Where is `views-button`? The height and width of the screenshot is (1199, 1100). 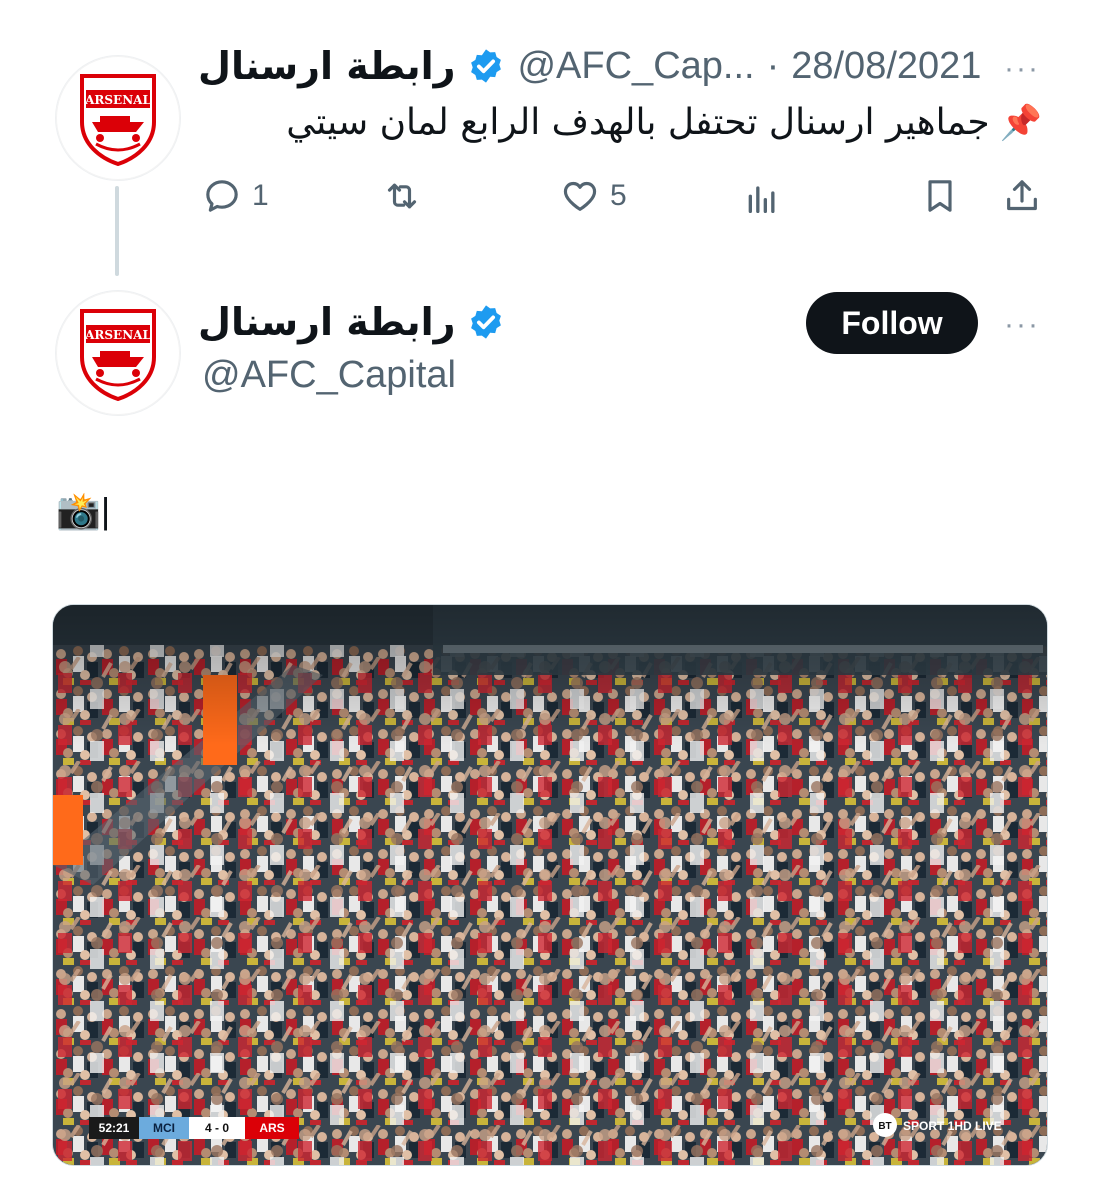
views-button is located at coordinates (762, 198).